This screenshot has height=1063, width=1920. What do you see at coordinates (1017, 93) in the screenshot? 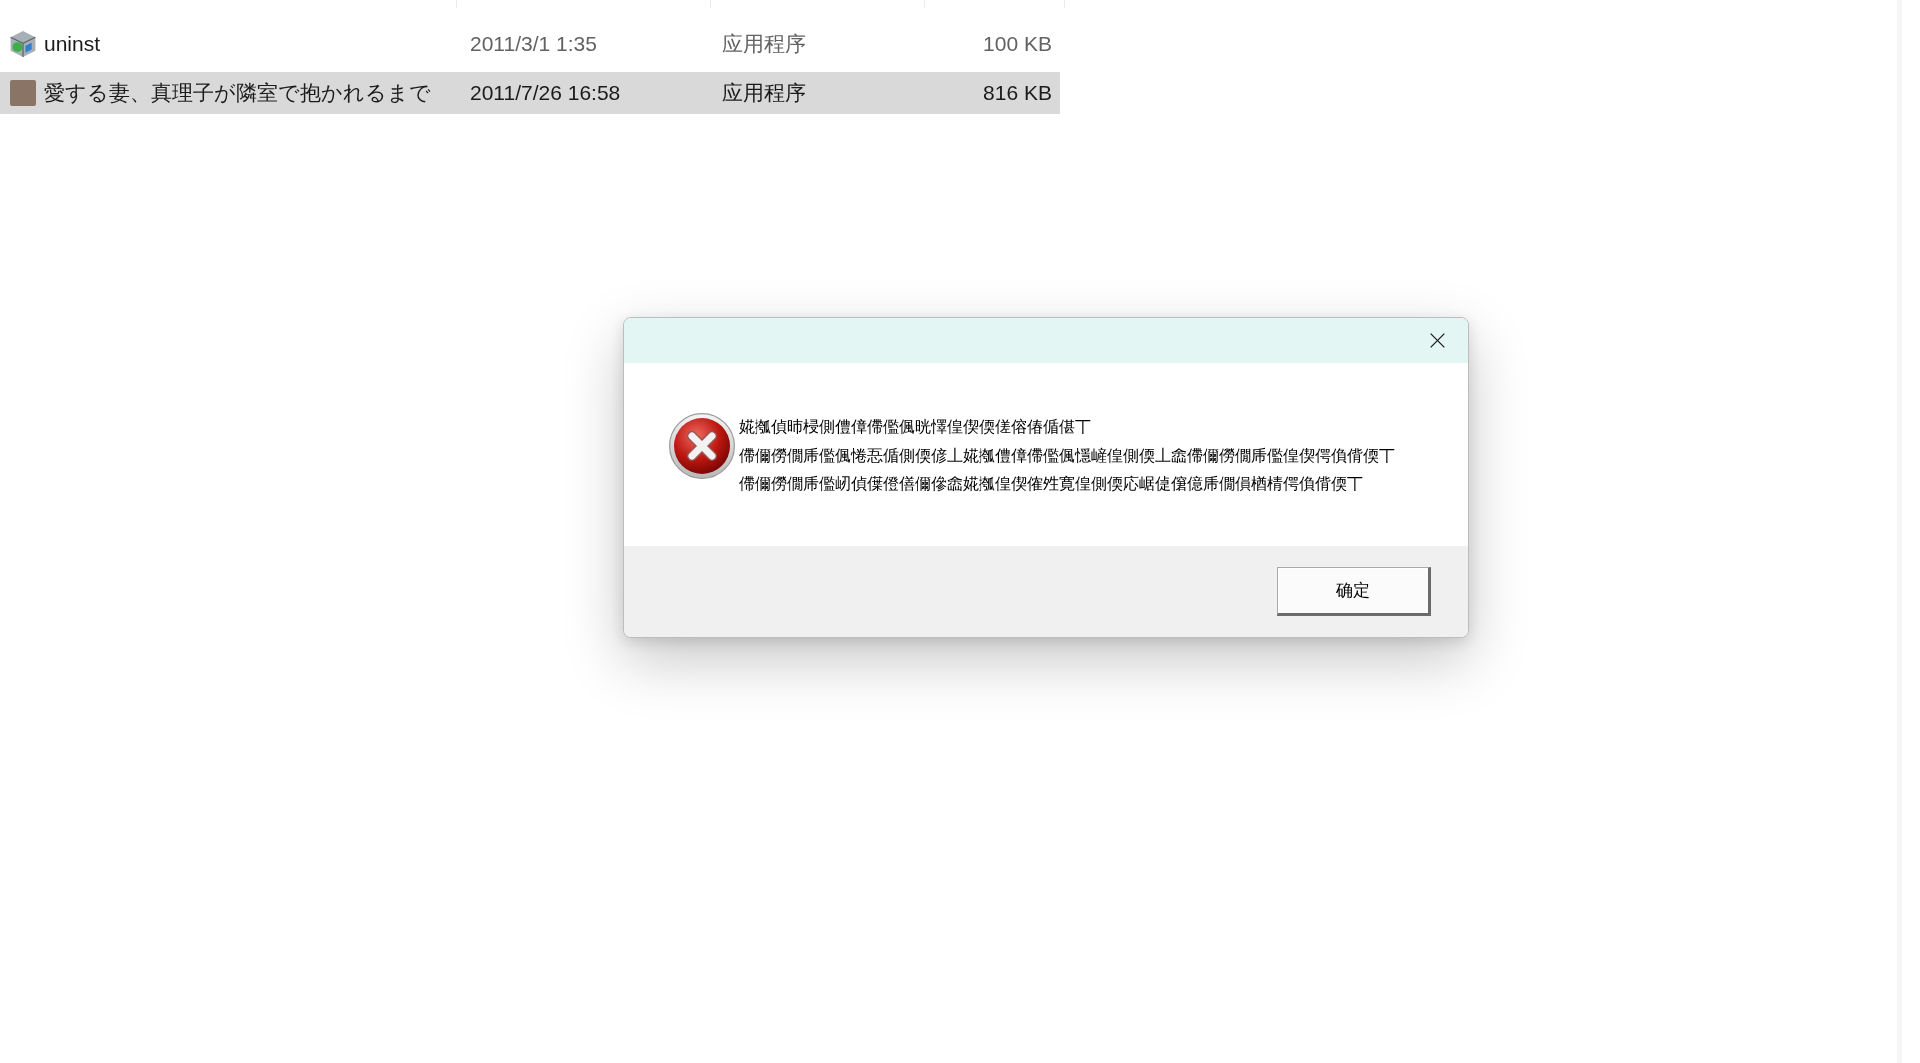
I see `file-size: 816 KB` at bounding box center [1017, 93].